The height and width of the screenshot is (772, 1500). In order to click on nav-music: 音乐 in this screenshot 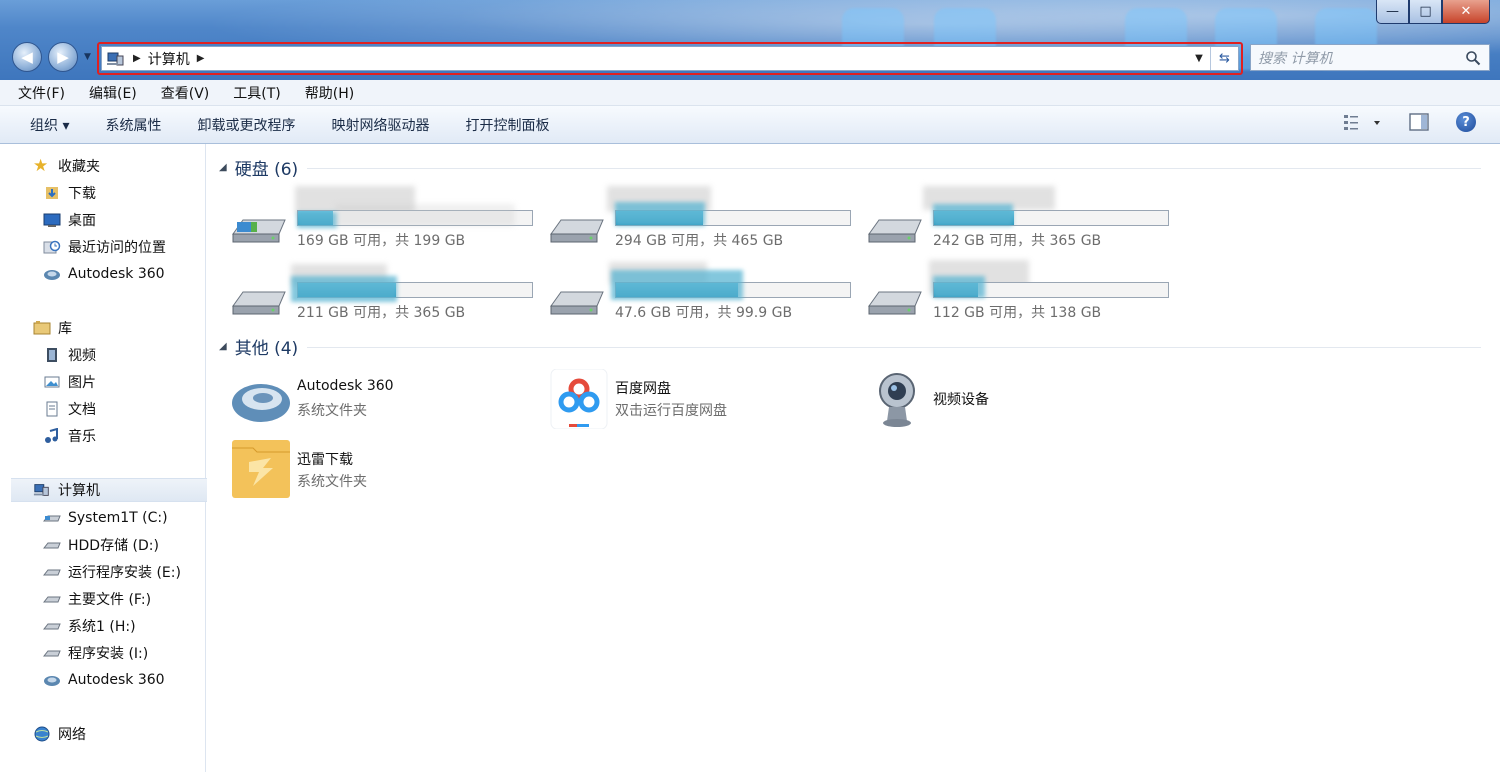, I will do `click(103, 436)`.